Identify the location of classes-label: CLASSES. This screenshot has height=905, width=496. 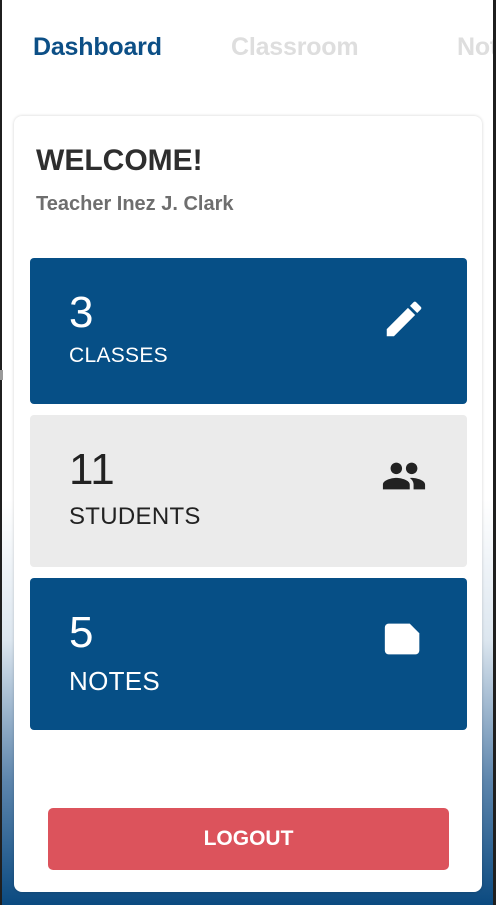
(118, 355).